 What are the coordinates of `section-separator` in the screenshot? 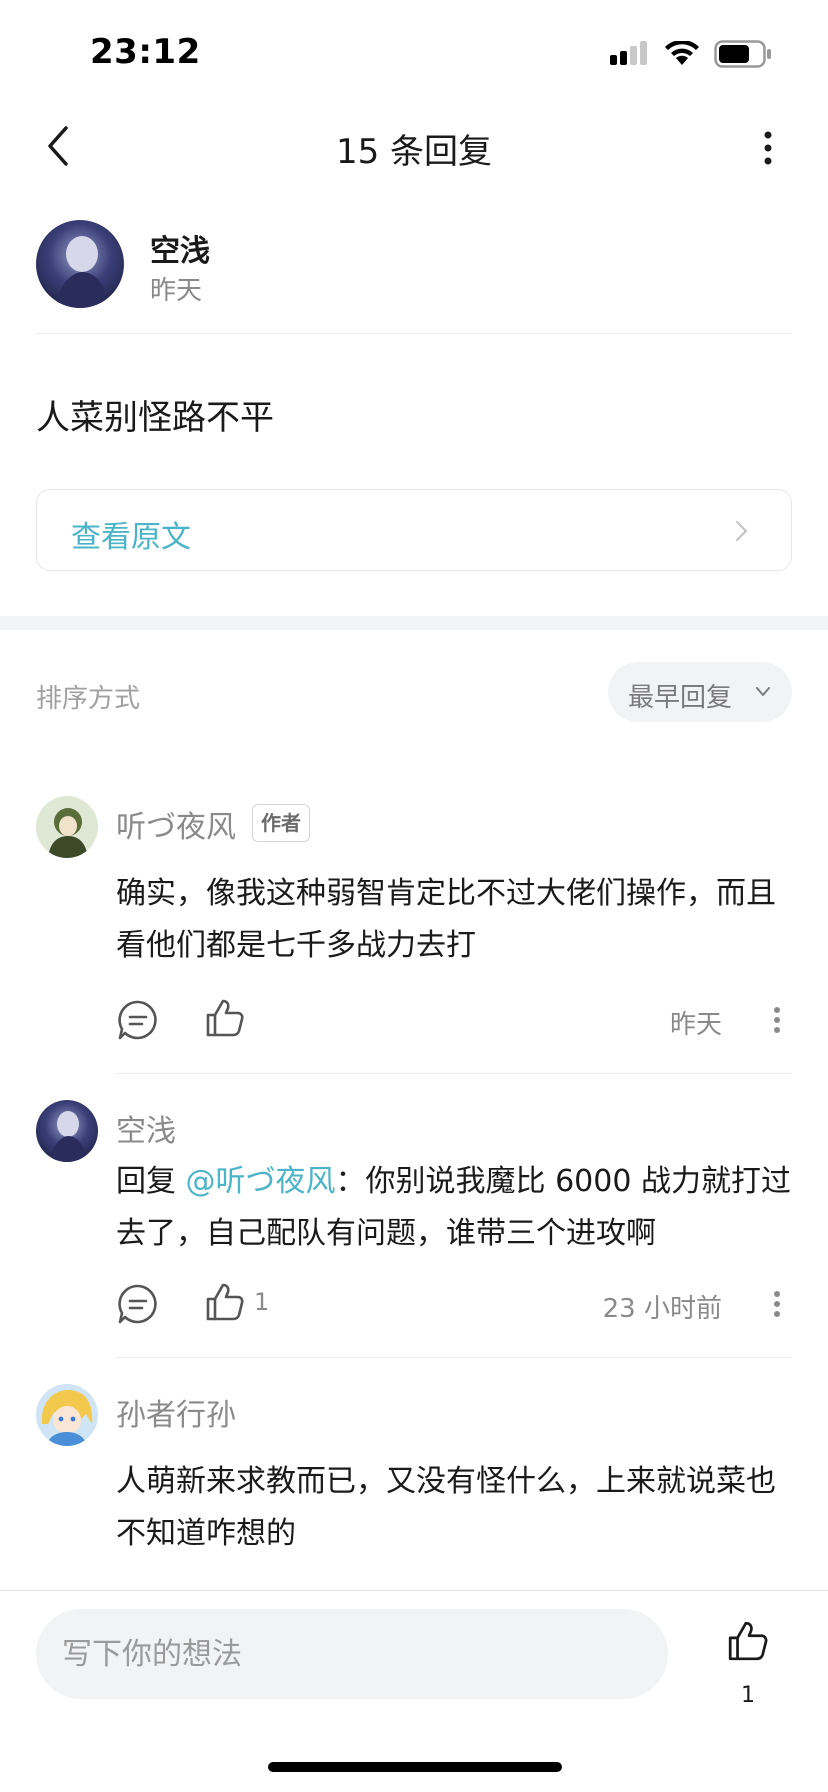 It's located at (414, 623).